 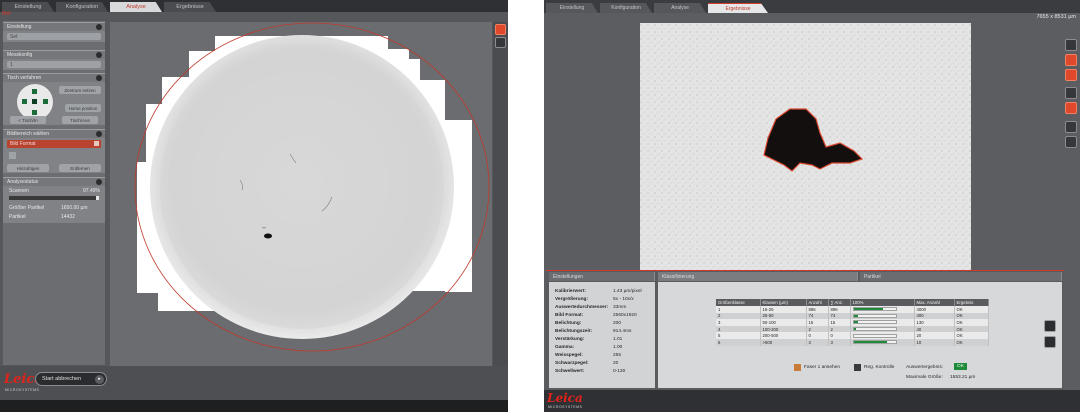 What do you see at coordinates (924, 377) in the screenshot?
I see `max-size-label: Maximale Größe:` at bounding box center [924, 377].